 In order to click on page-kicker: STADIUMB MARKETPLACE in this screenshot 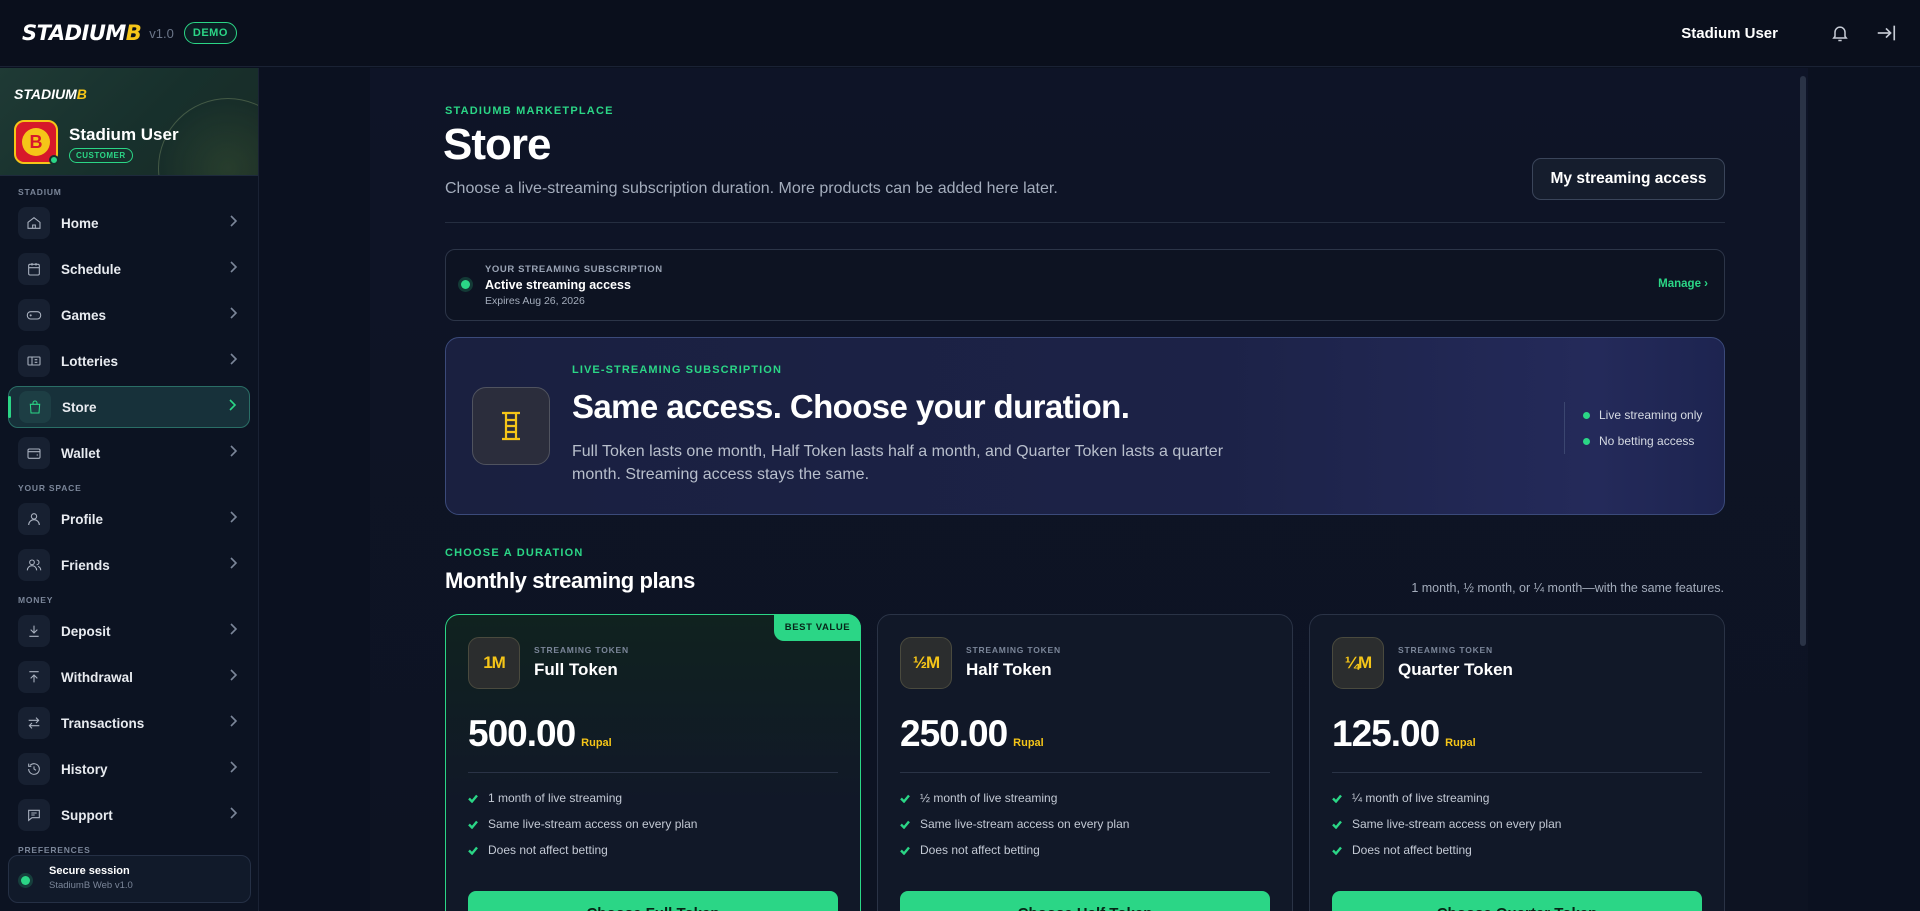, I will do `click(529, 111)`.